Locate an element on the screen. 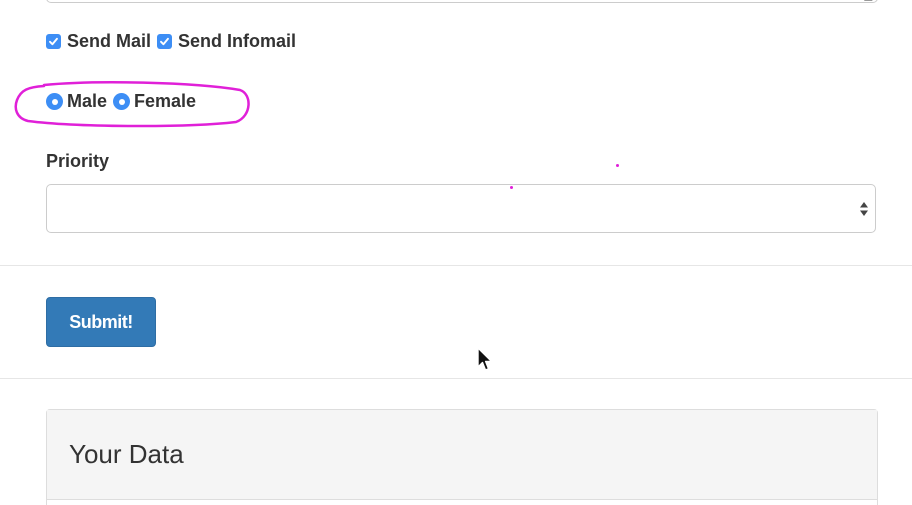  mouse-pointer-icon is located at coordinates (485, 359).